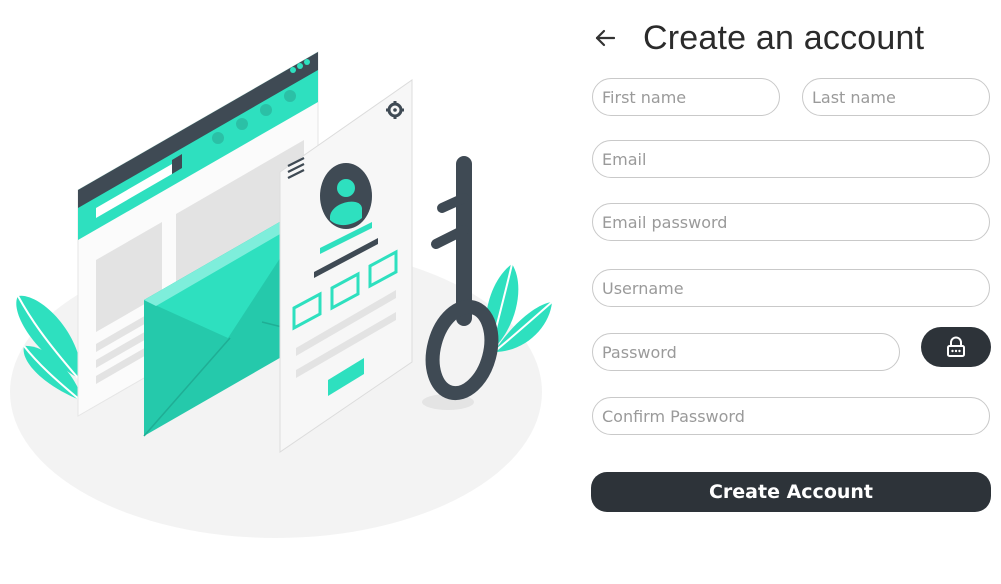  Describe the element at coordinates (686, 97) in the screenshot. I see `first-name-input` at that location.